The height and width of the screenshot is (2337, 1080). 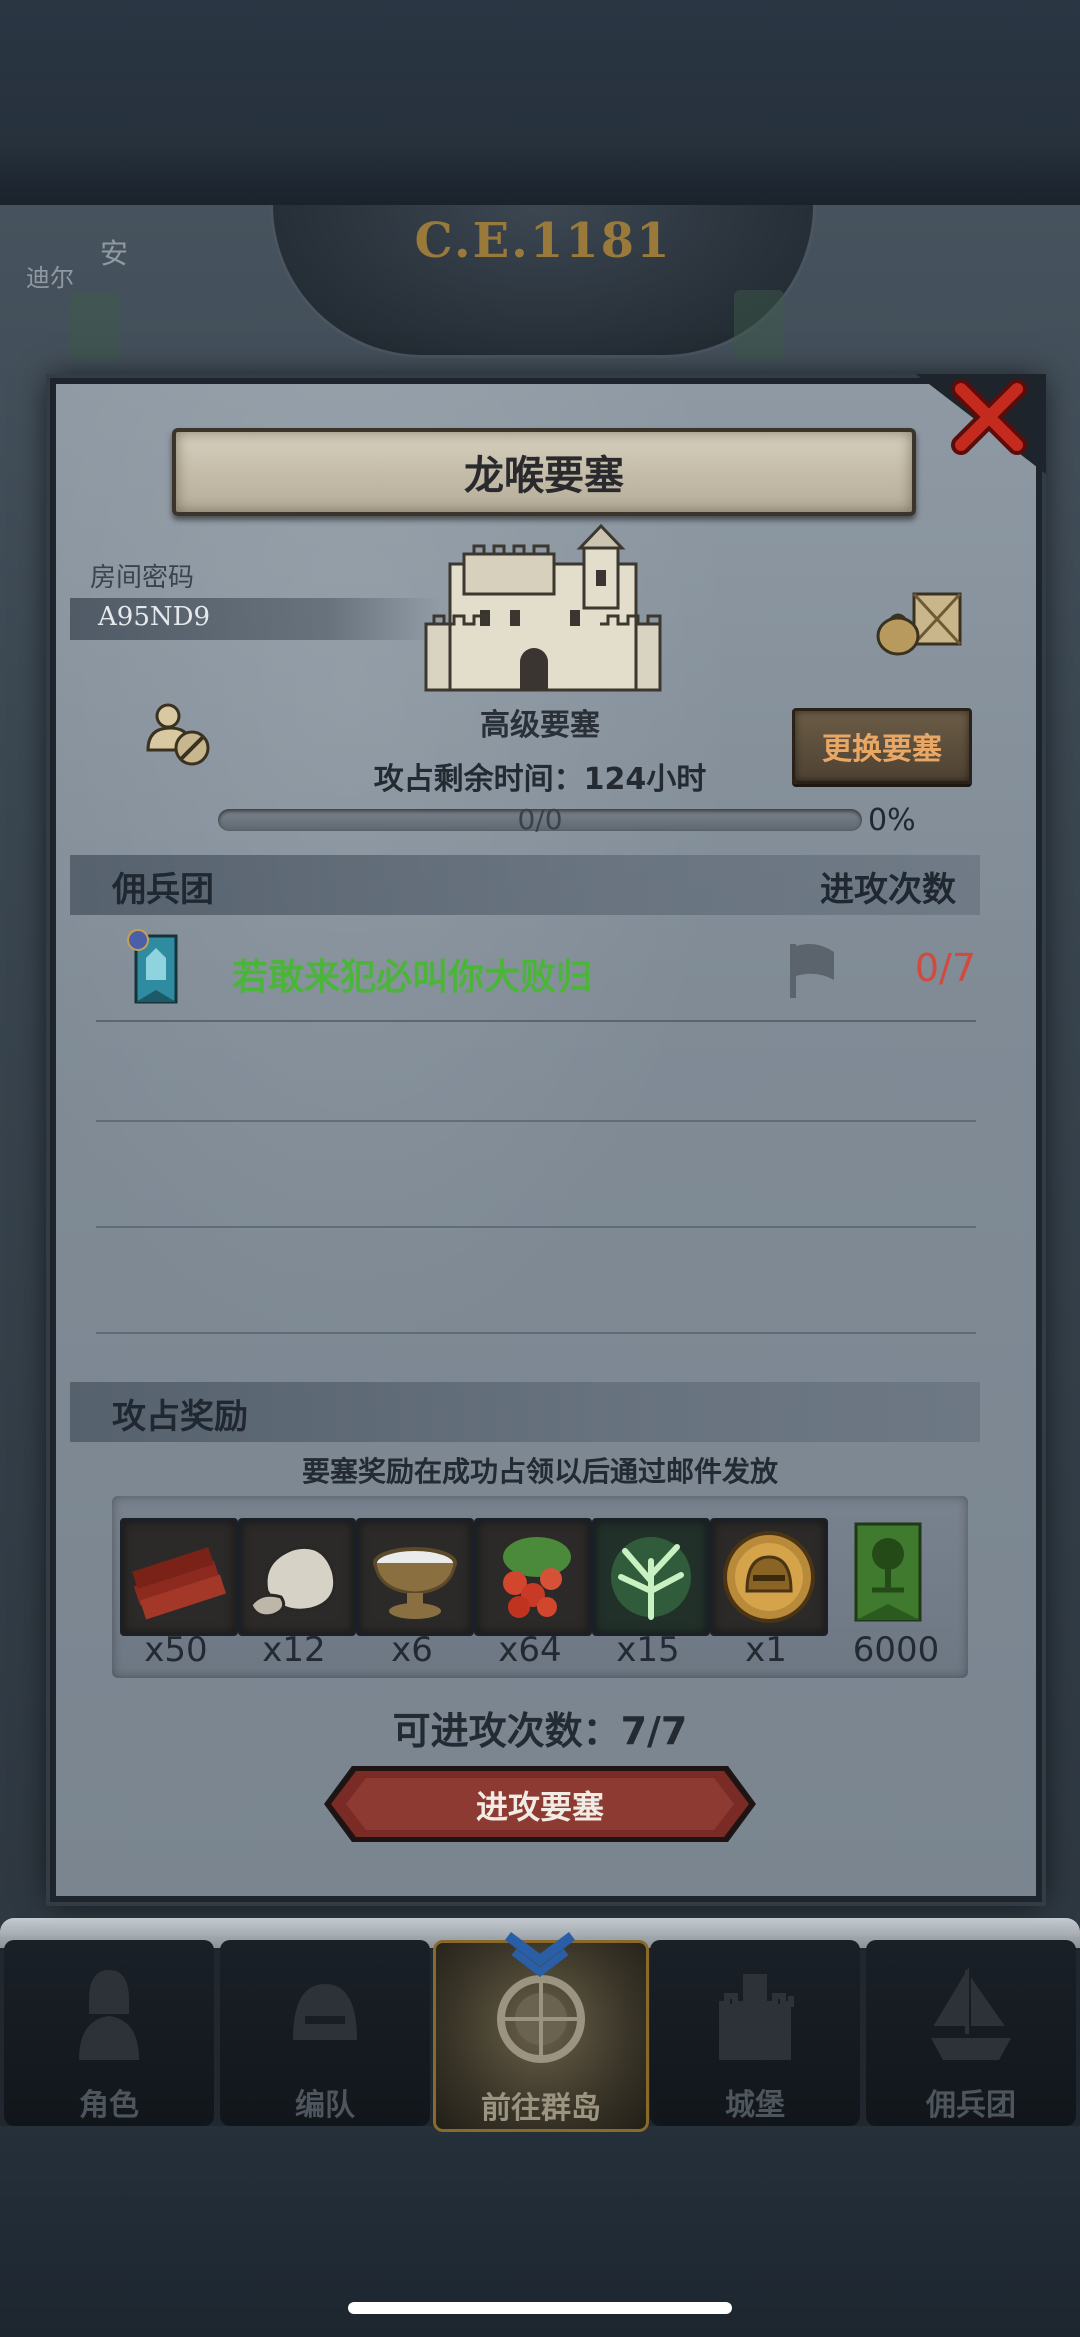 I want to click on green-banner-icon, so click(x=888, y=1572).